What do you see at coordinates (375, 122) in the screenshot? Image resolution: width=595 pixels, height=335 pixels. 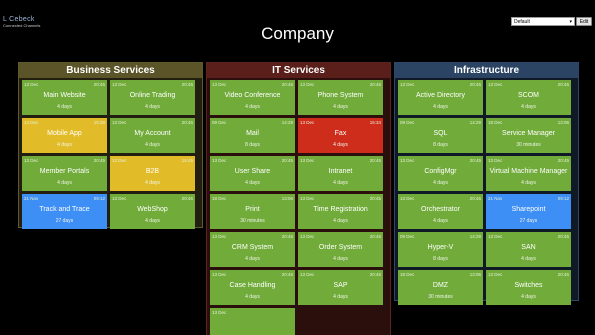 I see `tile-time: 15:34` at bounding box center [375, 122].